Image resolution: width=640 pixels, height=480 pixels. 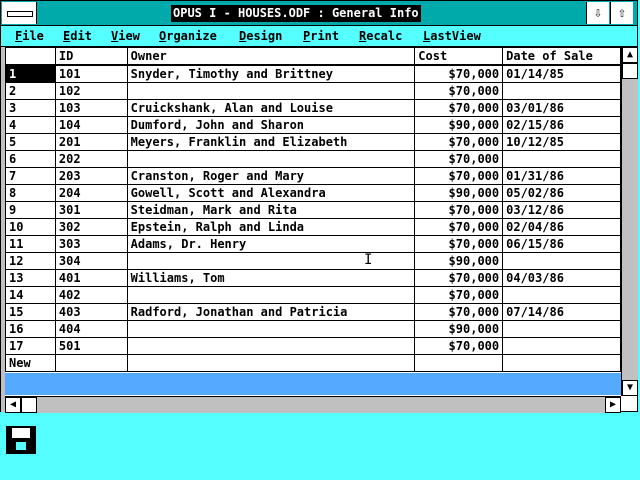 What do you see at coordinates (271, 73) in the screenshot?
I see `cell-owner: Snyder, Timothy and Brittney` at bounding box center [271, 73].